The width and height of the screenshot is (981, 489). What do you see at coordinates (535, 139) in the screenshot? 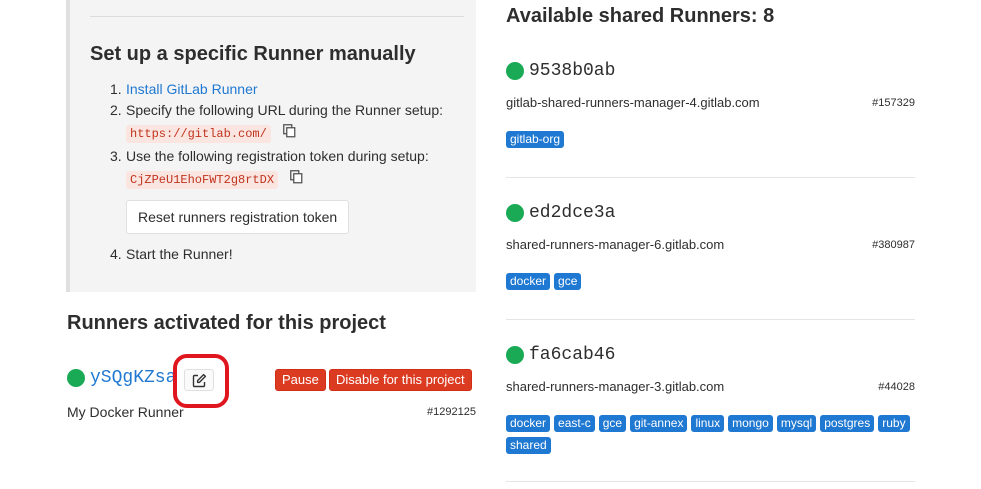
I see `tag: gitlab-org` at bounding box center [535, 139].